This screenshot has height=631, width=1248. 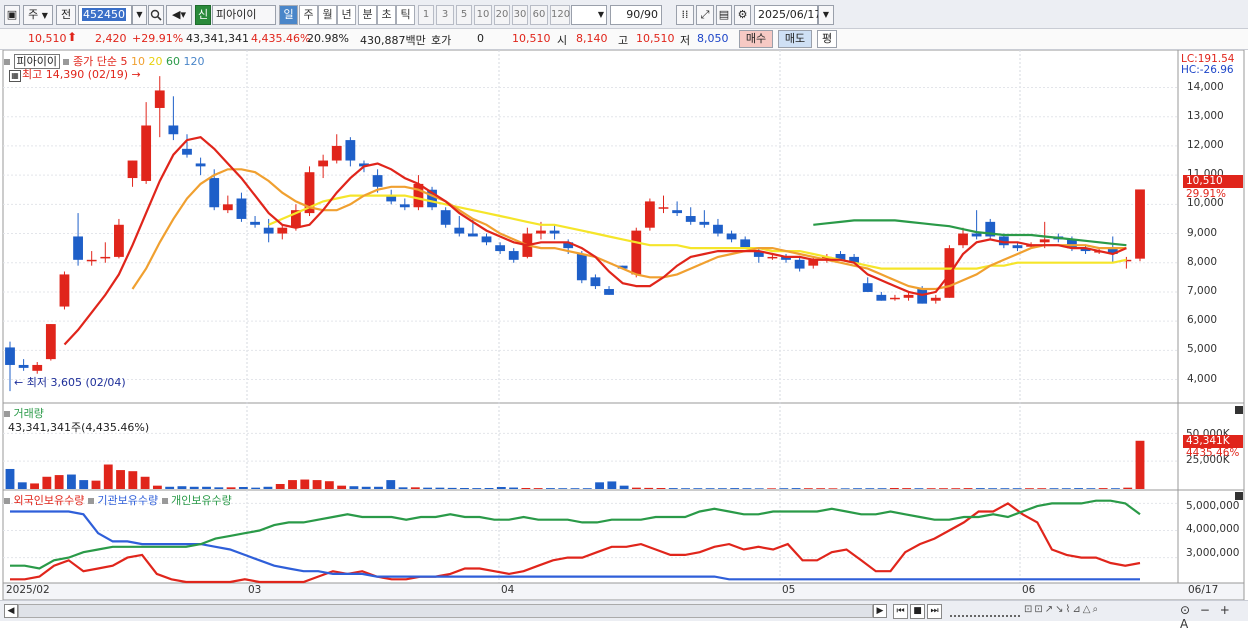 I want to click on interval-button: 10, so click(x=483, y=15).